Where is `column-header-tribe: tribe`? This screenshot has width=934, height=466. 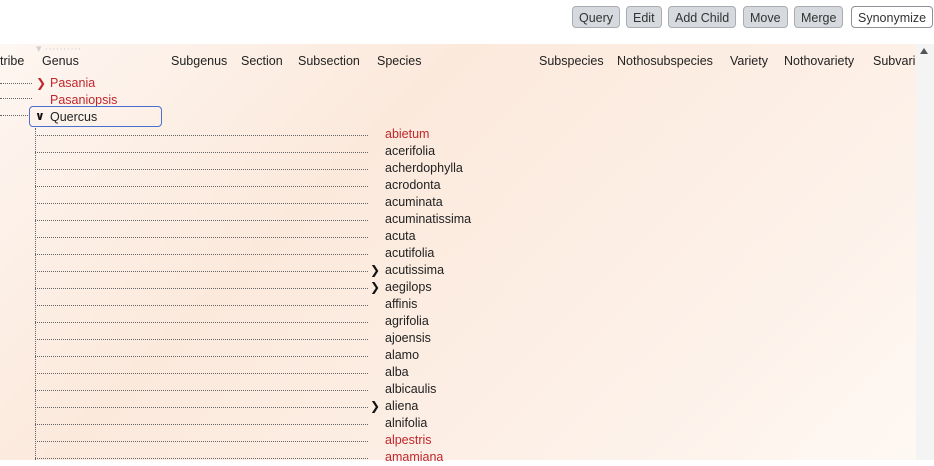
column-header-tribe: tribe is located at coordinates (12, 61).